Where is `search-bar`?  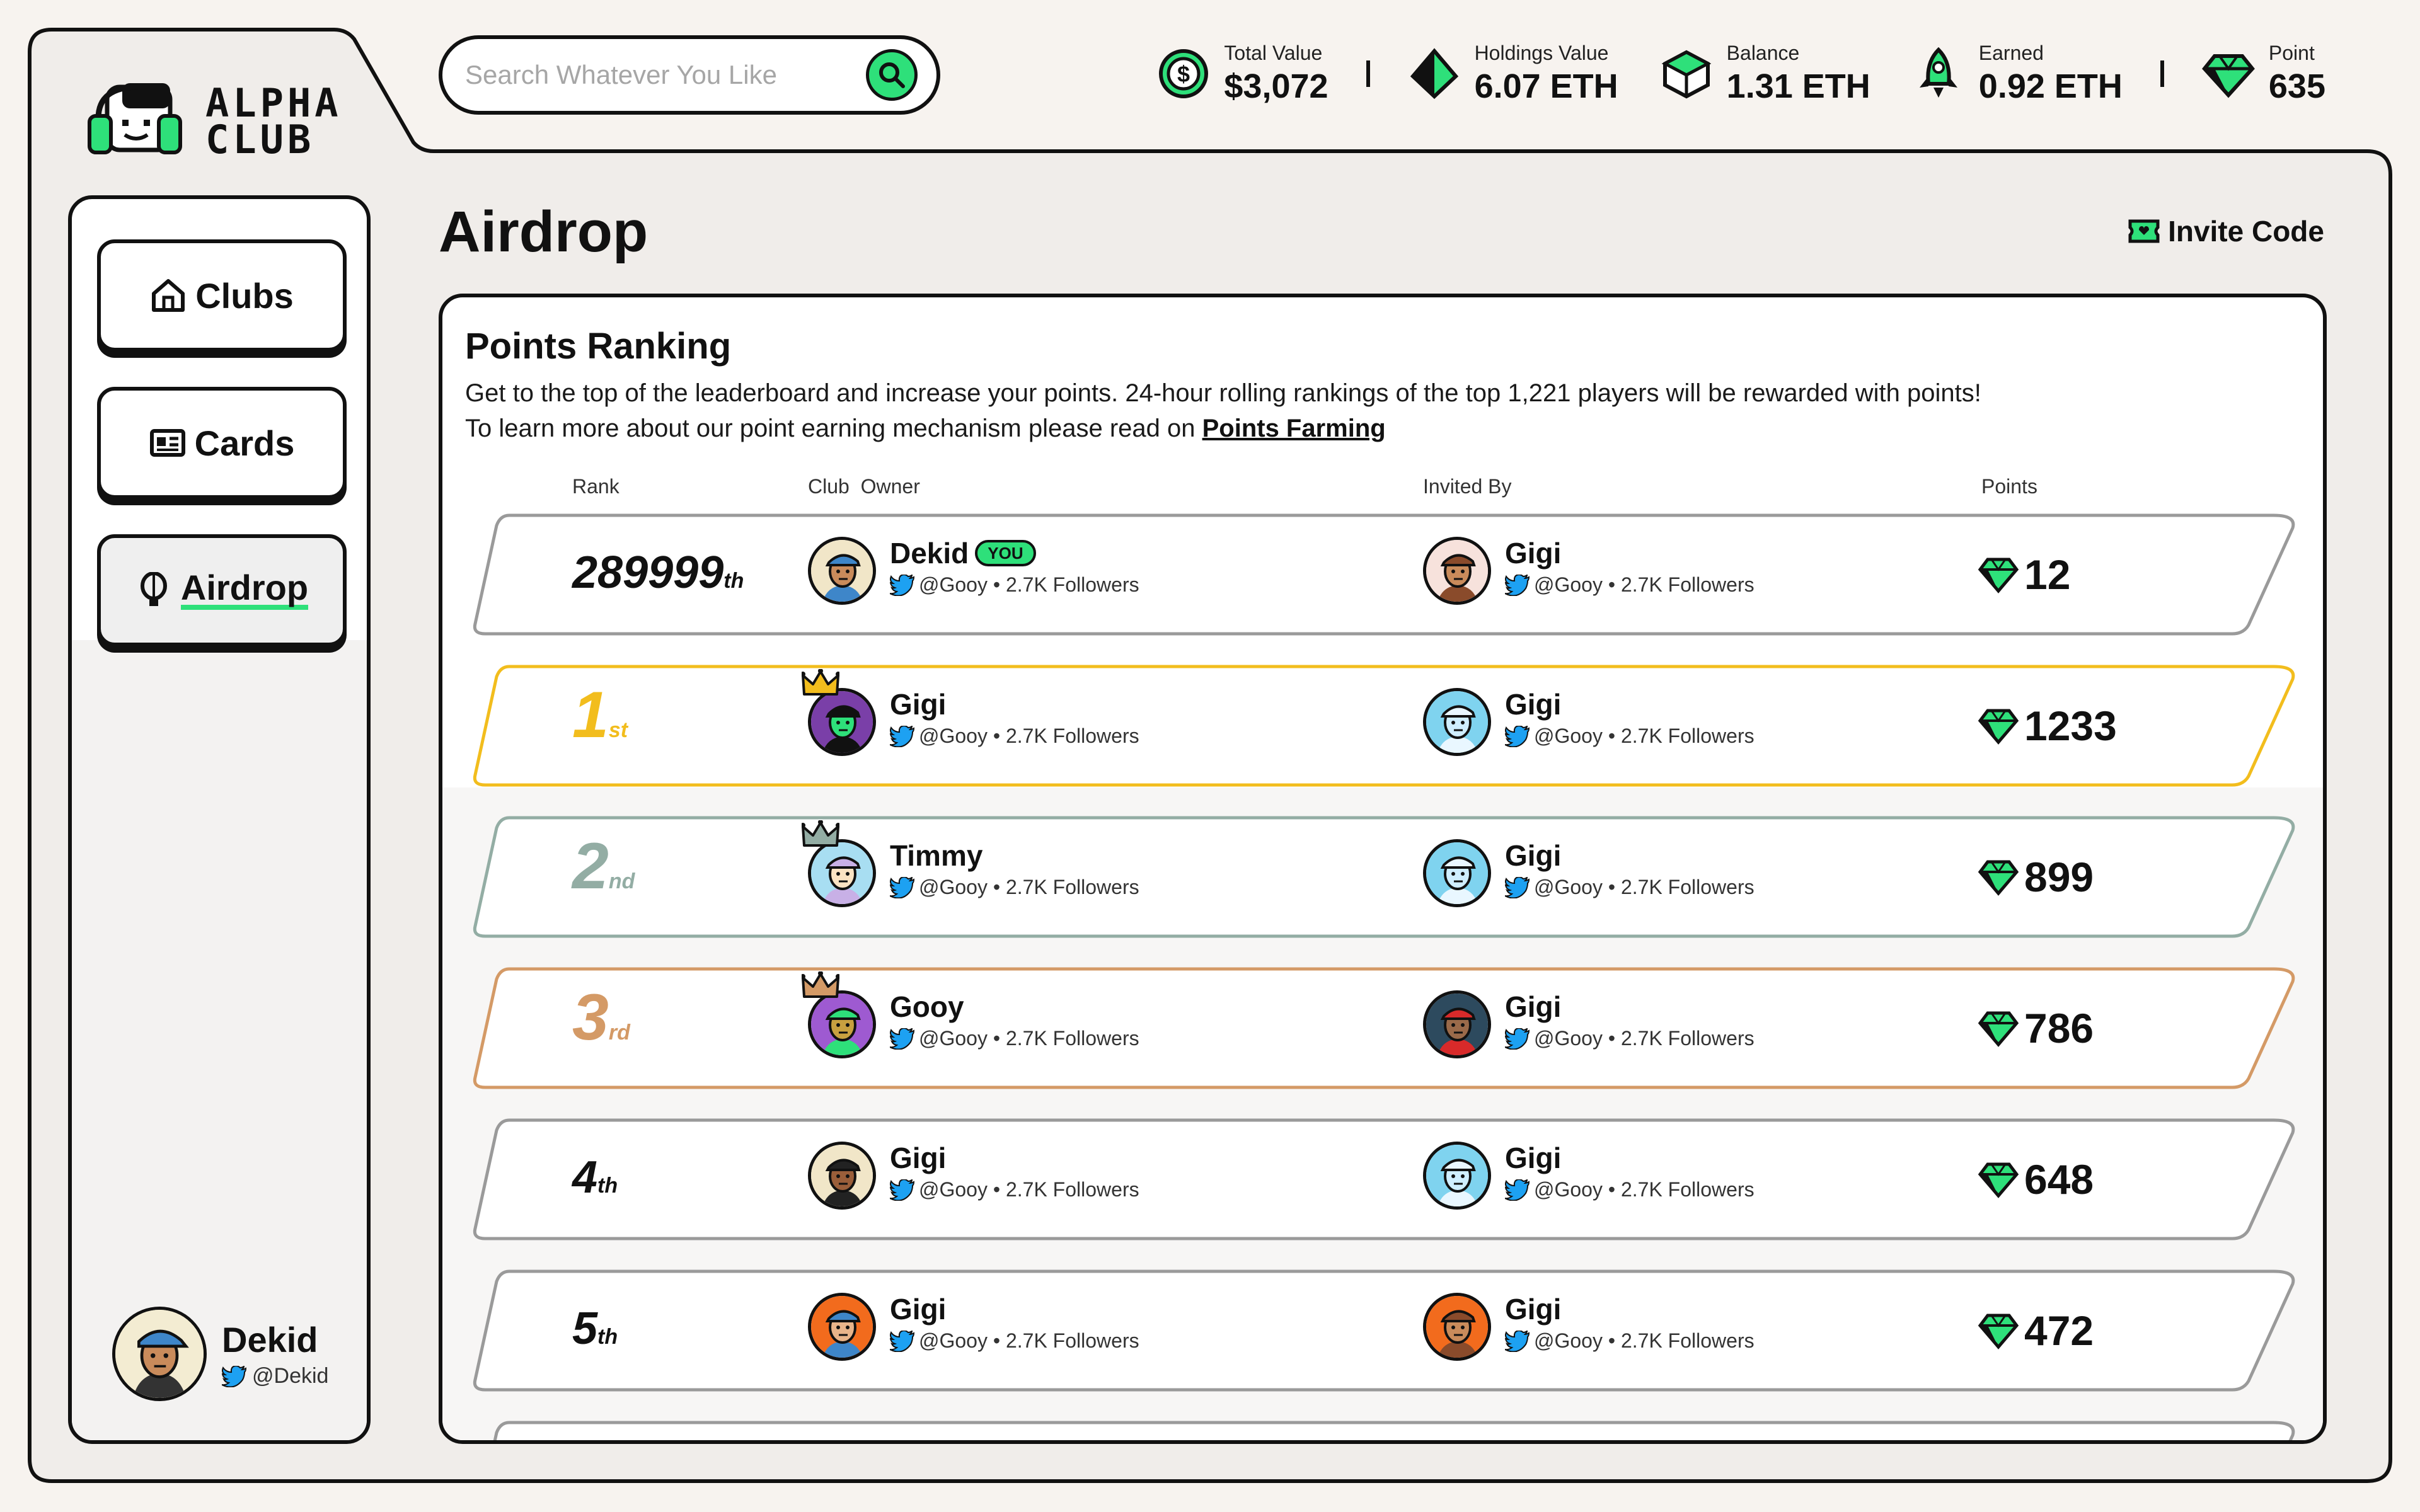
search-bar is located at coordinates (689, 75).